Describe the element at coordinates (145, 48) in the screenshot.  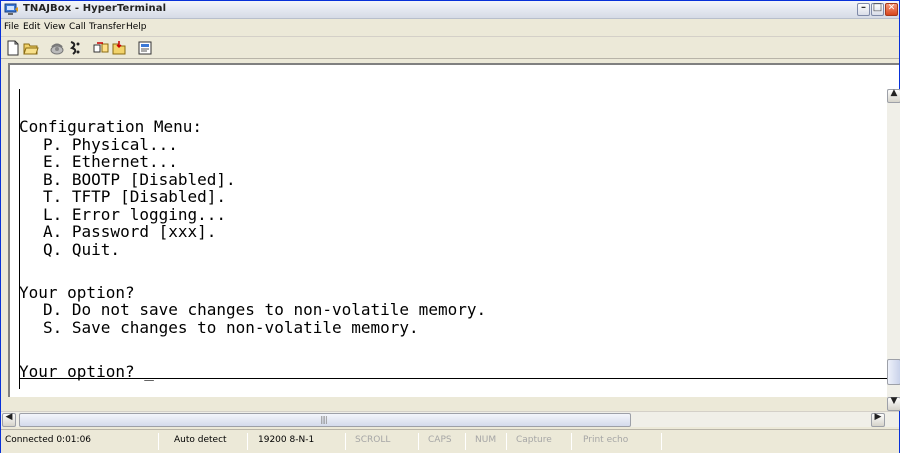
I see `properties-icon` at that location.